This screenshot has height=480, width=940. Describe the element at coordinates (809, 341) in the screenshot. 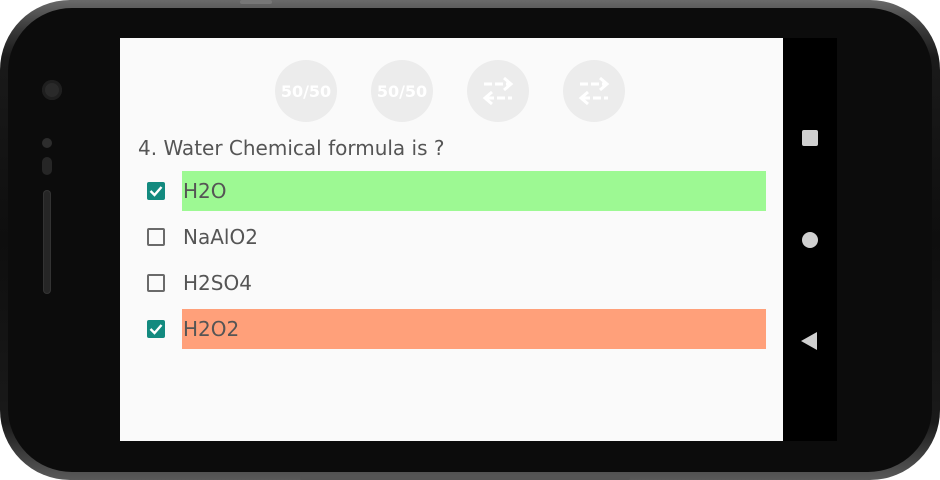

I see `back-triangle-icon` at that location.